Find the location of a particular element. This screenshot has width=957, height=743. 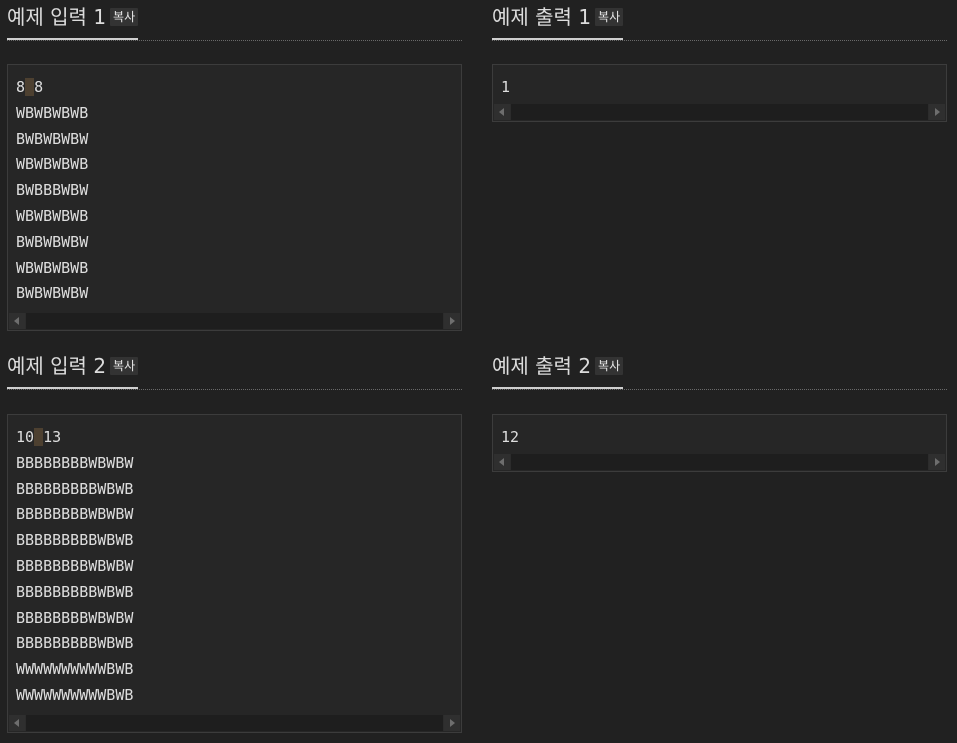

sample-input-1-headline: 예제 입력 1 복사 is located at coordinates (234, 20).